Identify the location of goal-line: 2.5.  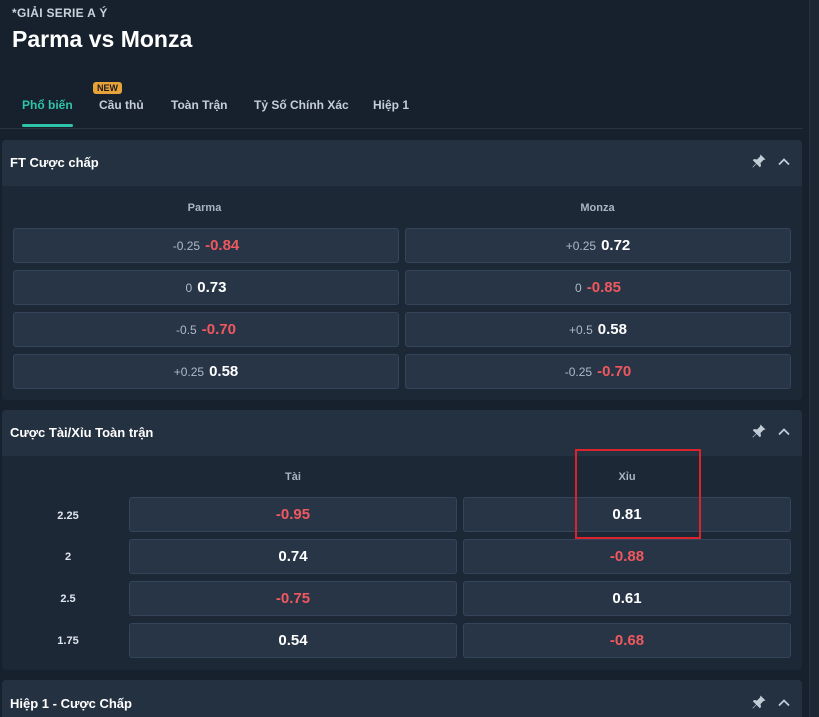
(68, 599).